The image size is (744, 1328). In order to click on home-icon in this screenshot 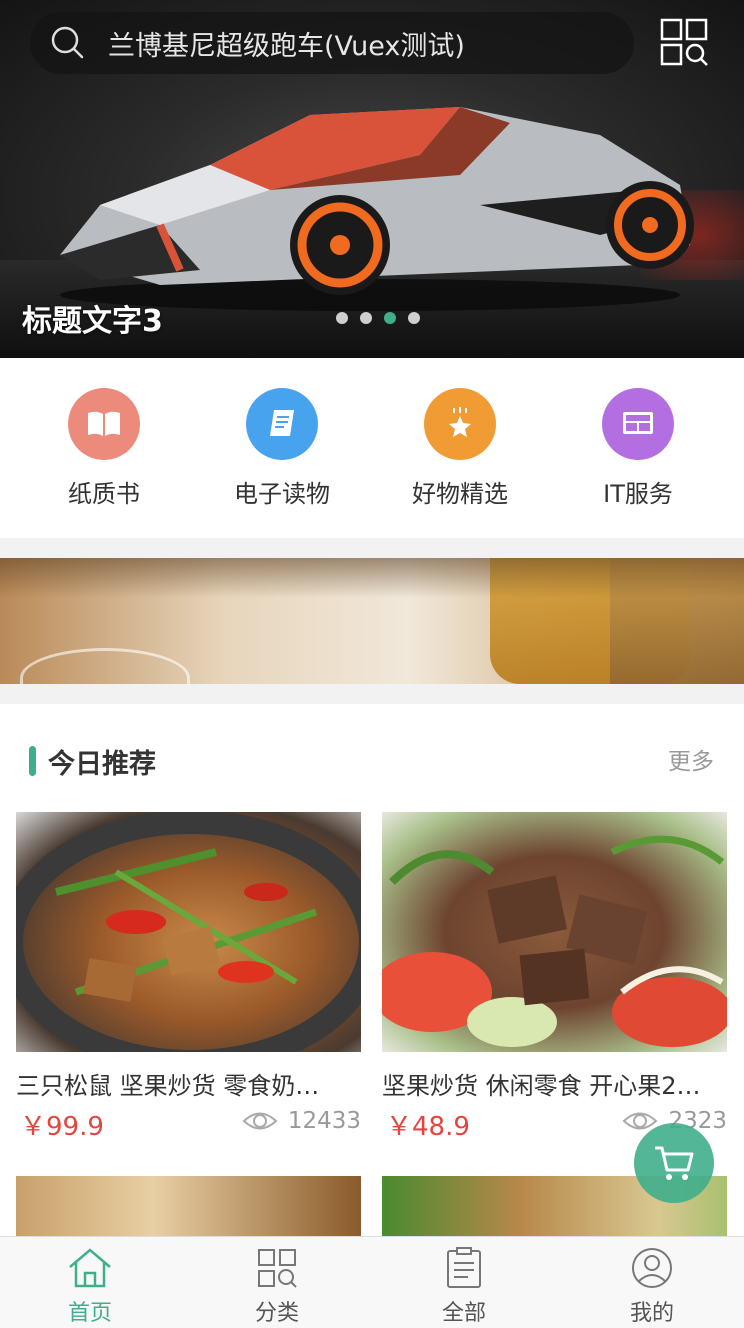, I will do `click(90, 1268)`.